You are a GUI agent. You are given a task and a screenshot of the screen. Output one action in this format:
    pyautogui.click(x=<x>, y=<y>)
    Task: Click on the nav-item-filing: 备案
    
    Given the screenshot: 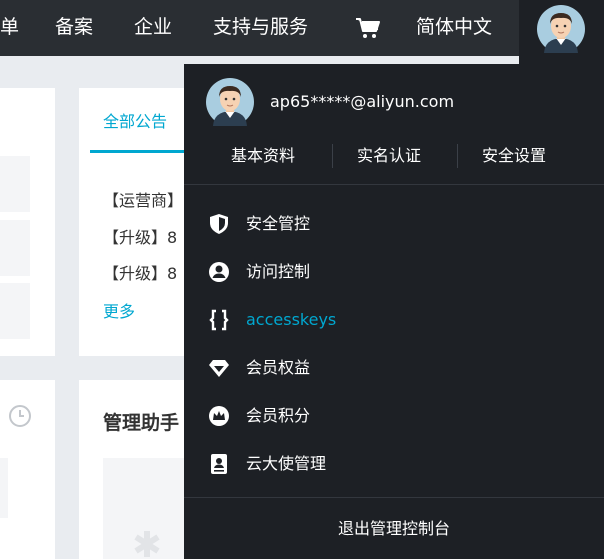 What is the action you would take?
    pyautogui.click(x=74, y=28)
    